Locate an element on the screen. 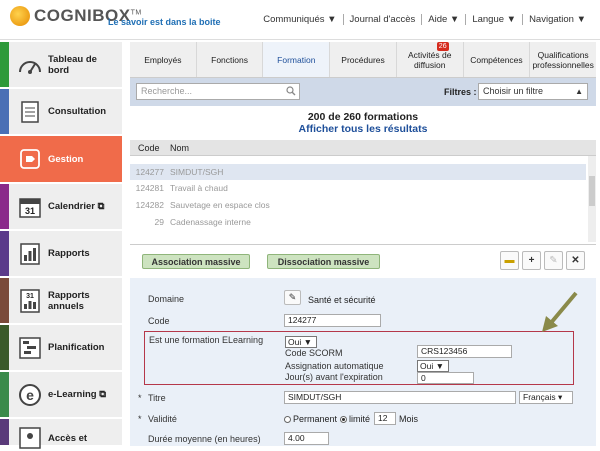  language-select: Français ▾ is located at coordinates (546, 397).